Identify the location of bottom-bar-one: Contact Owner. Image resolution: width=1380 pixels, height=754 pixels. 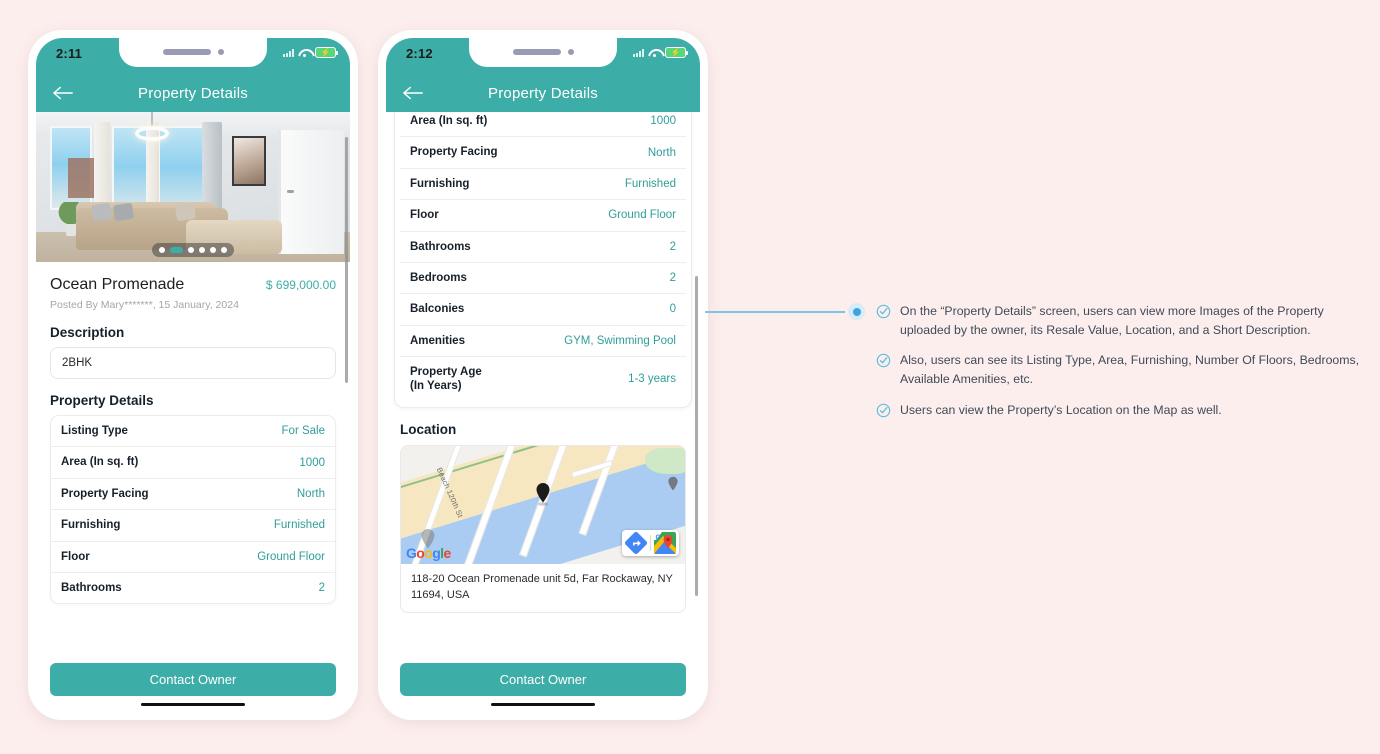
(193, 682).